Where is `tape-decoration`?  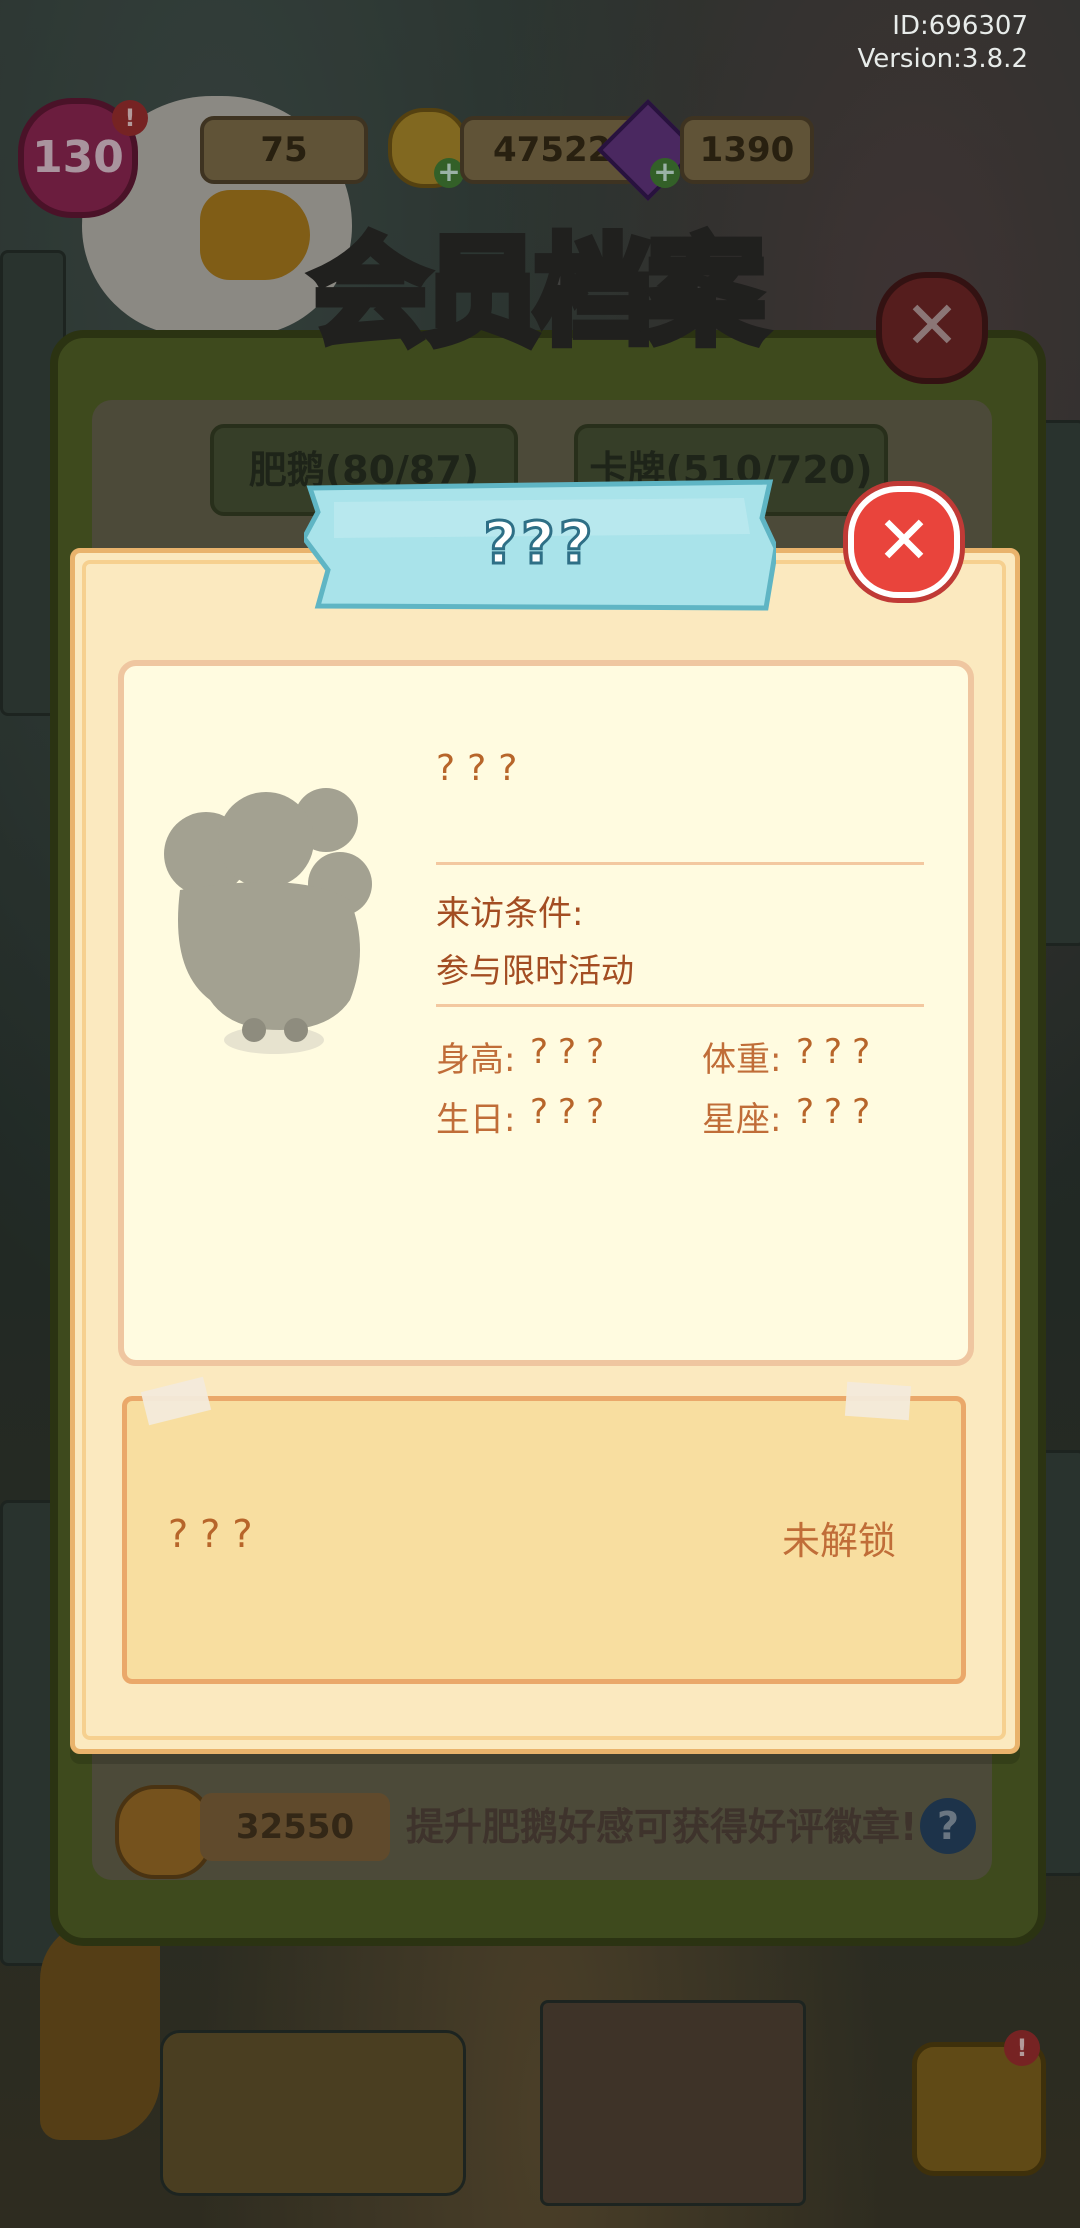
tape-decoration is located at coordinates (878, 1401).